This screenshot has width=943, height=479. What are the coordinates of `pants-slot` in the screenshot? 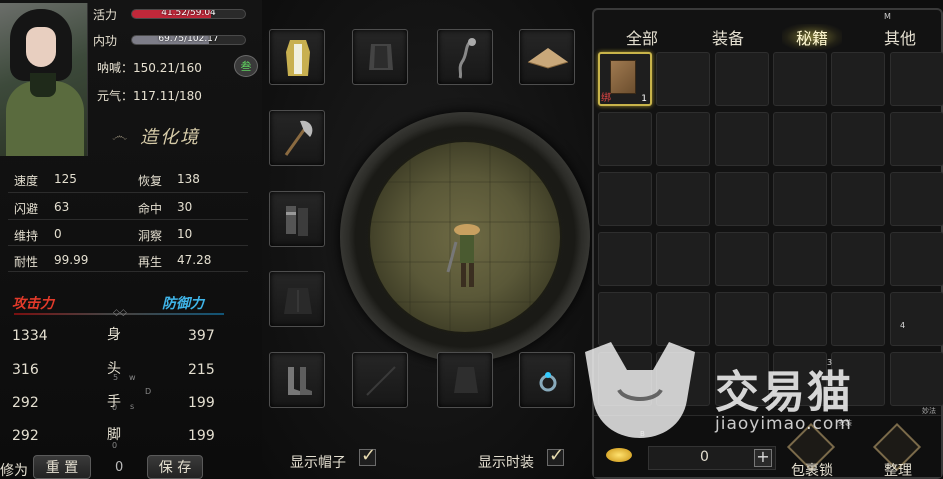 It's located at (297, 299).